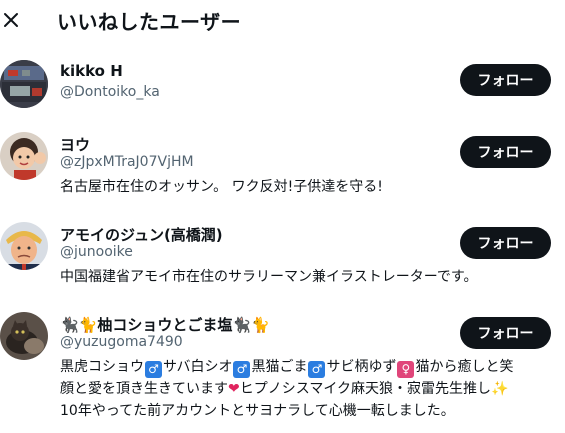 This screenshot has width=565, height=433. What do you see at coordinates (287, 368) in the screenshot?
I see `bio-line: 黒虎コショウ ♂ サバ白シオ ♂ 黒猫ごま ♂ サビ柄ゆず ♀ 猫から癒しと笑` at bounding box center [287, 368].